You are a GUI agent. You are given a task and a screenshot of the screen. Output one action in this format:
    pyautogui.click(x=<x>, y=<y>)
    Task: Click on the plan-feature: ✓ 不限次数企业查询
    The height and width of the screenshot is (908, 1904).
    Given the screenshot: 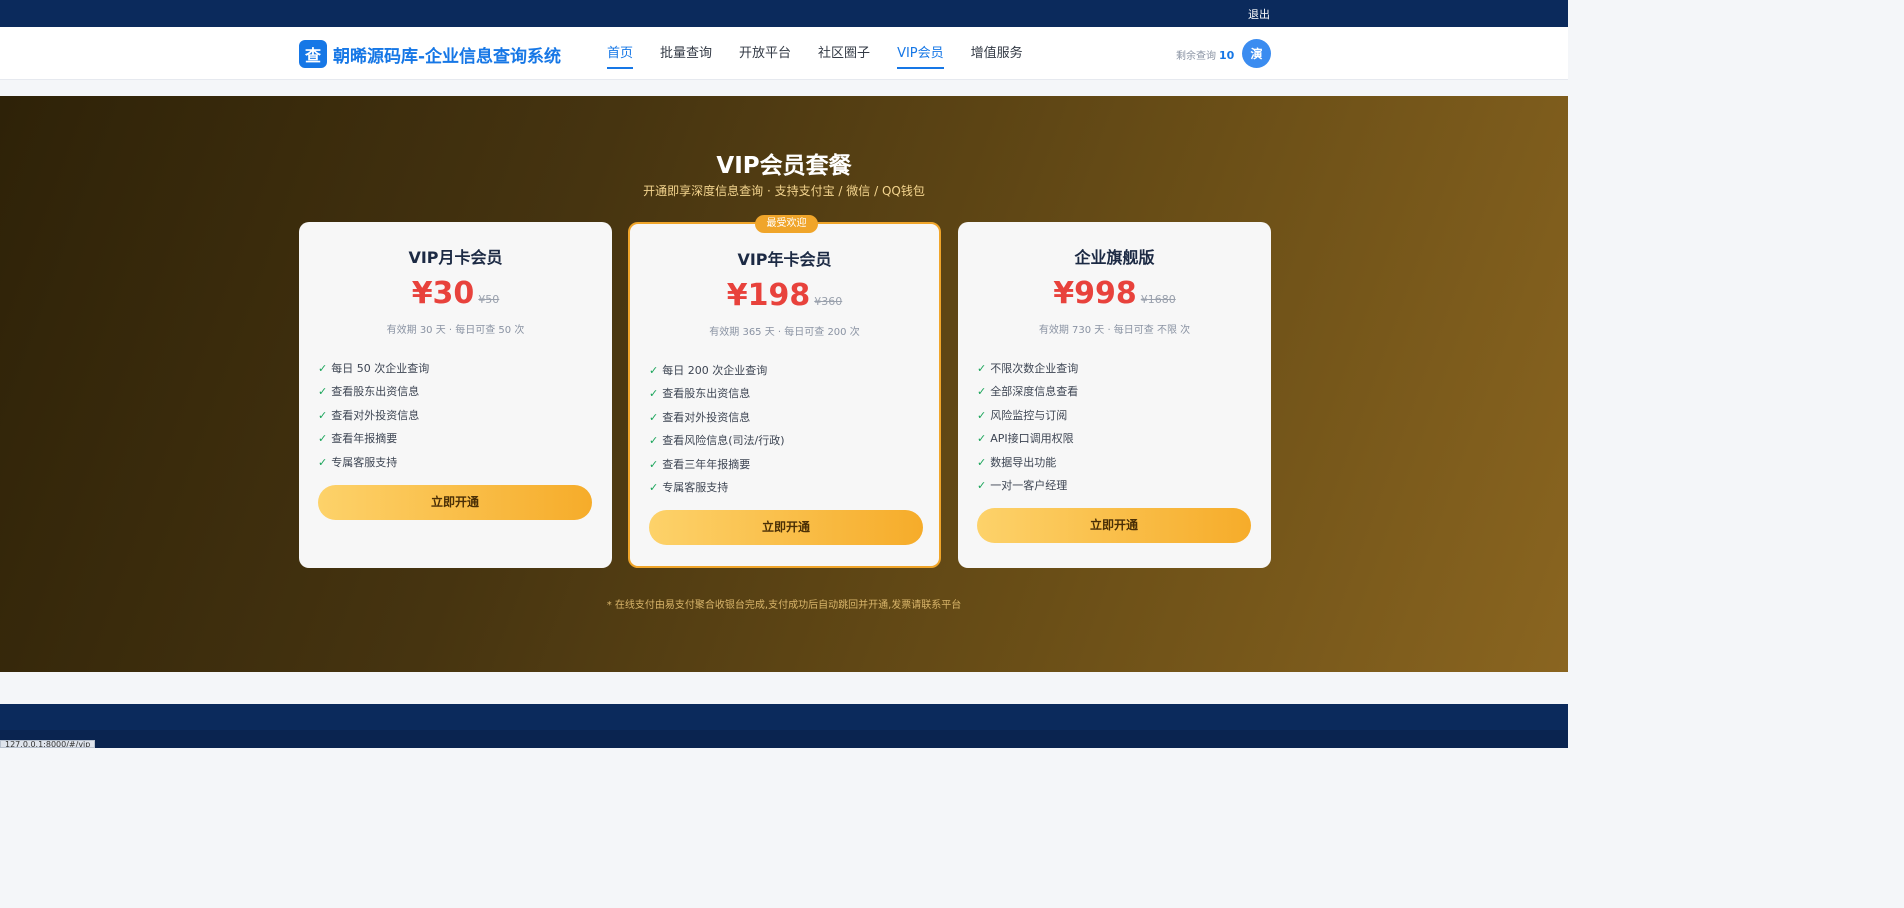 What is the action you would take?
    pyautogui.click(x=1028, y=368)
    